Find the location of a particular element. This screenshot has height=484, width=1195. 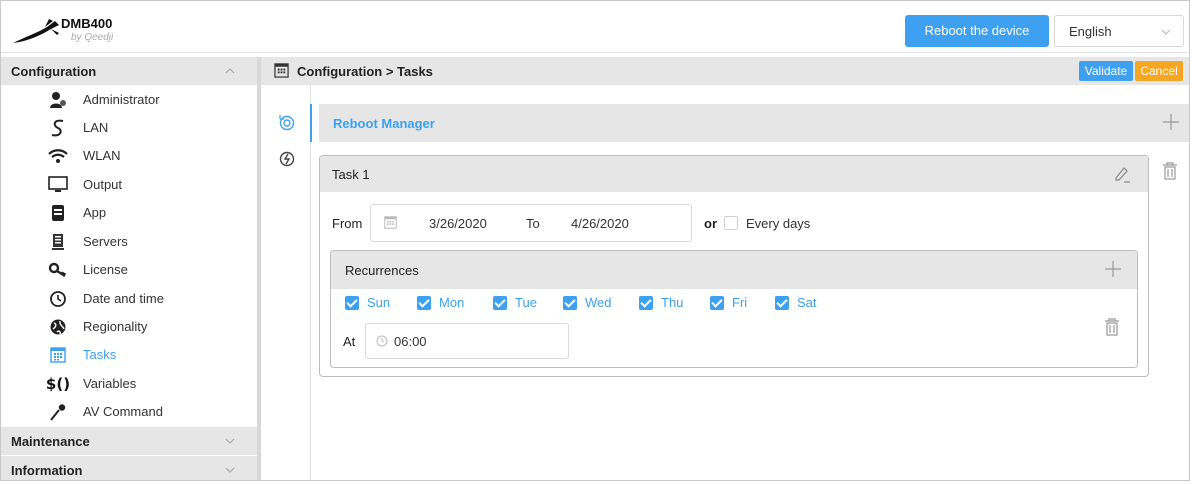

edit-icon is located at coordinates (1122, 174).